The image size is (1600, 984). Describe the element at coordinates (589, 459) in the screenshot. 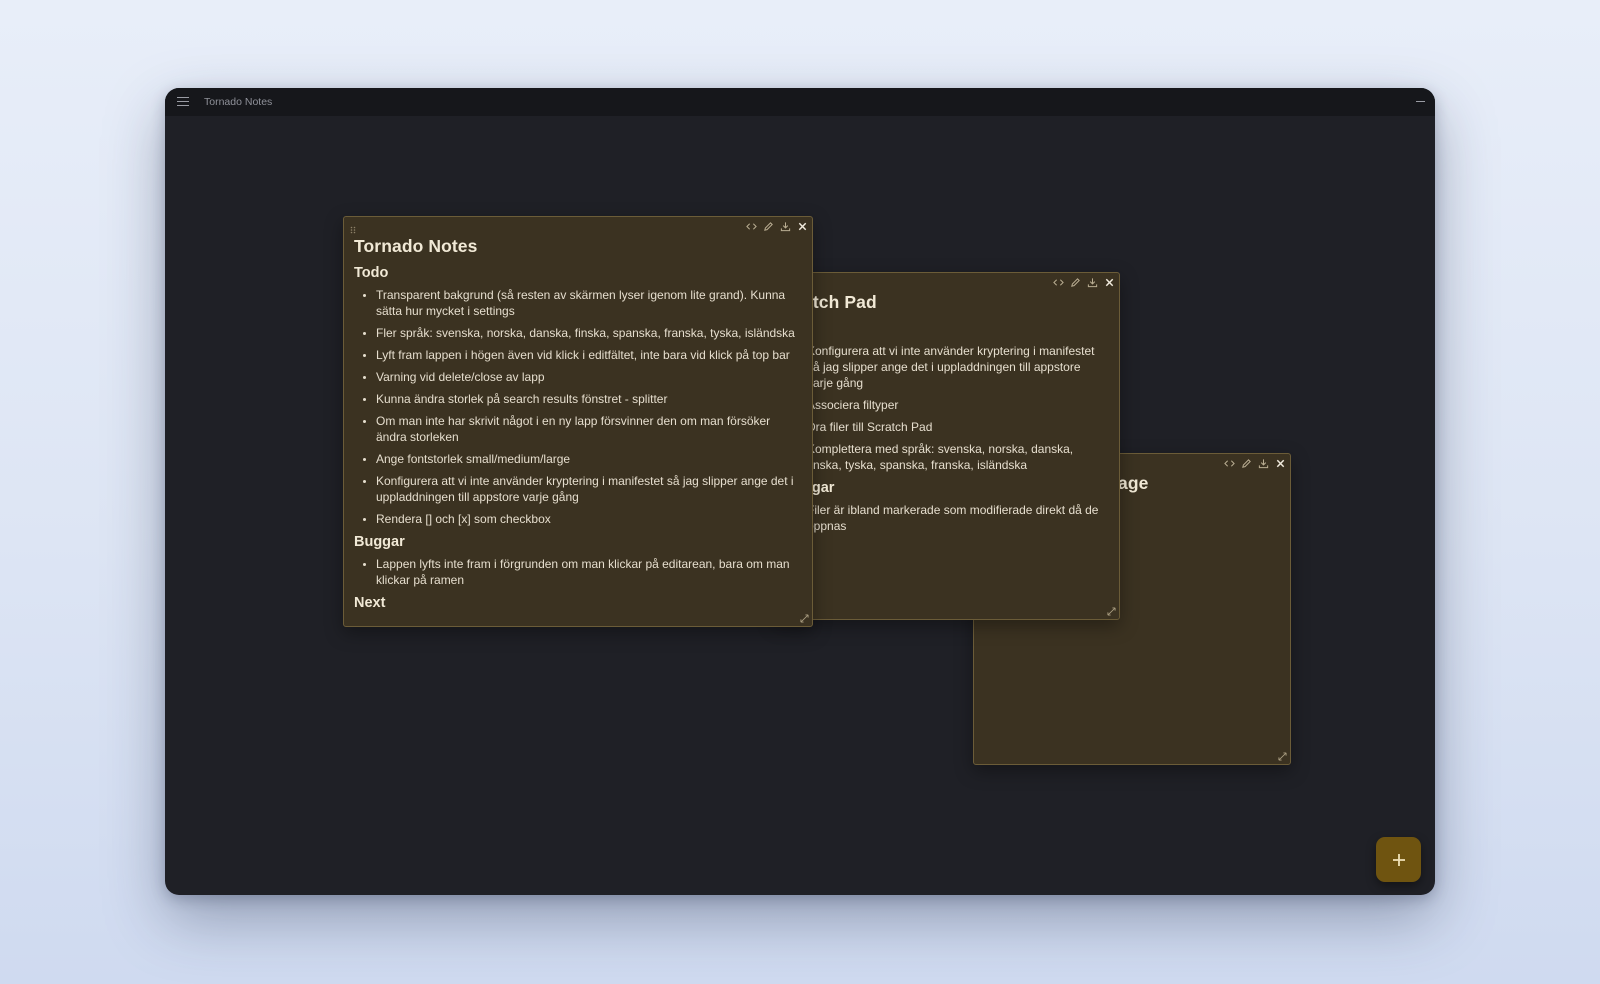

I see `list-item: Ange fontstorlek small/medium/large` at that location.